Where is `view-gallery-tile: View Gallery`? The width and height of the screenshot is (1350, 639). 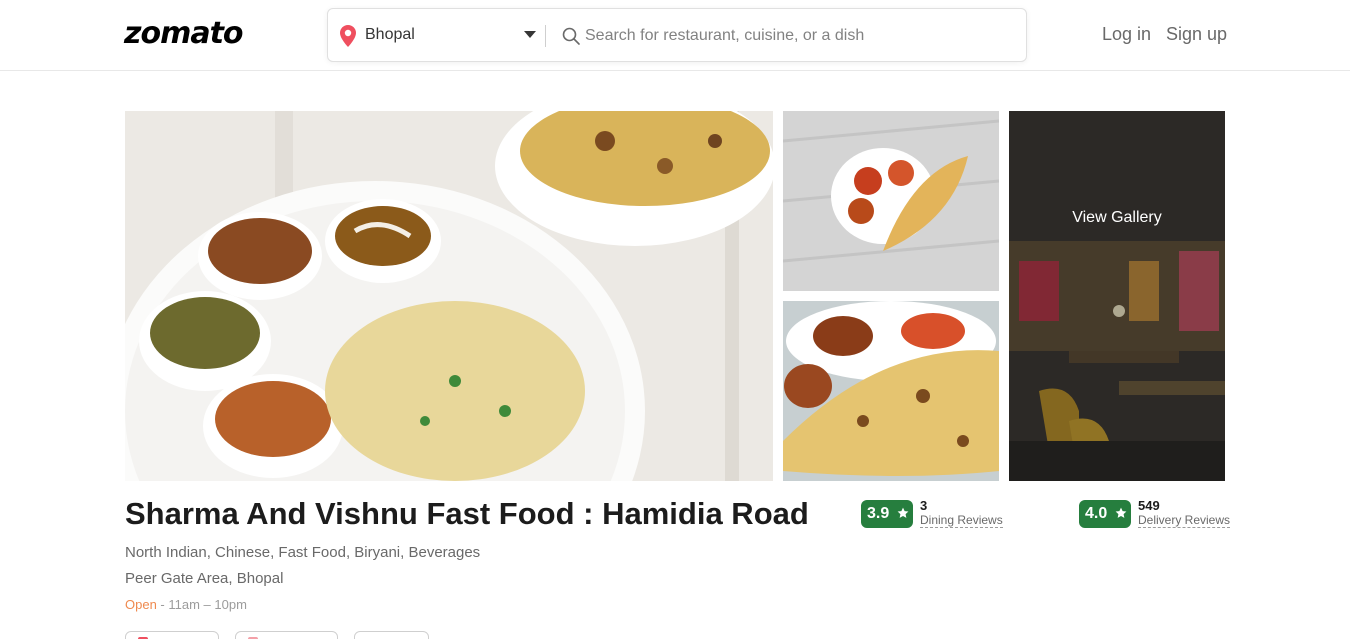 view-gallery-tile: View Gallery is located at coordinates (1117, 296).